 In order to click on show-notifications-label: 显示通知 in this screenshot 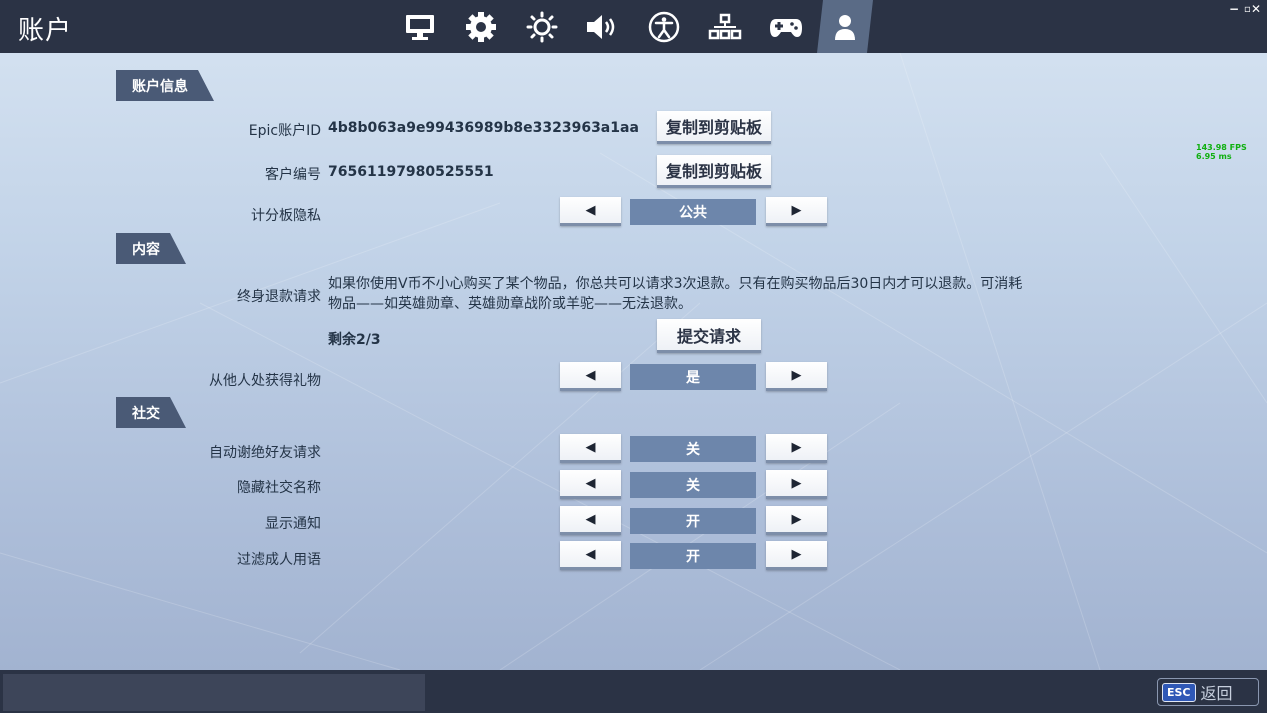, I will do `click(293, 524)`.